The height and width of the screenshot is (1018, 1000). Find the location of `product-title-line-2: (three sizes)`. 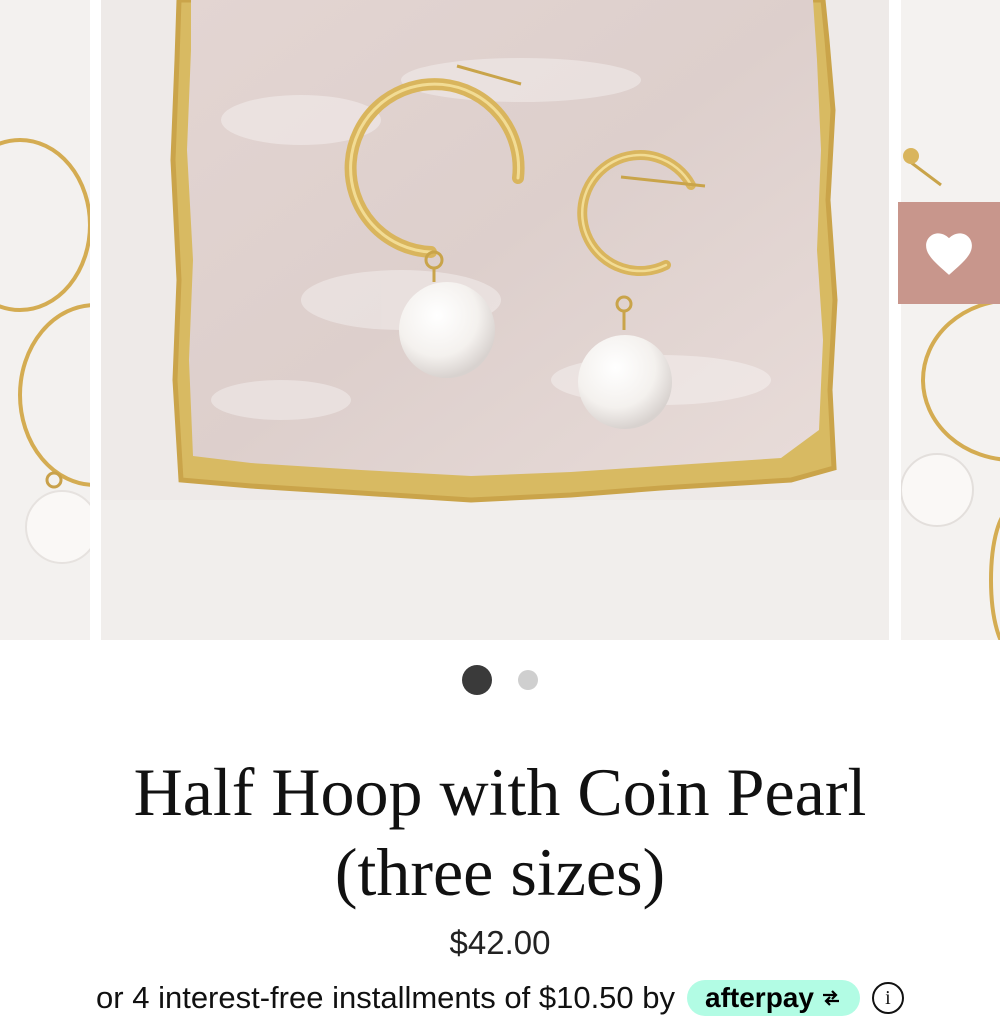

product-title-line-2: (three sizes) is located at coordinates (500, 872).